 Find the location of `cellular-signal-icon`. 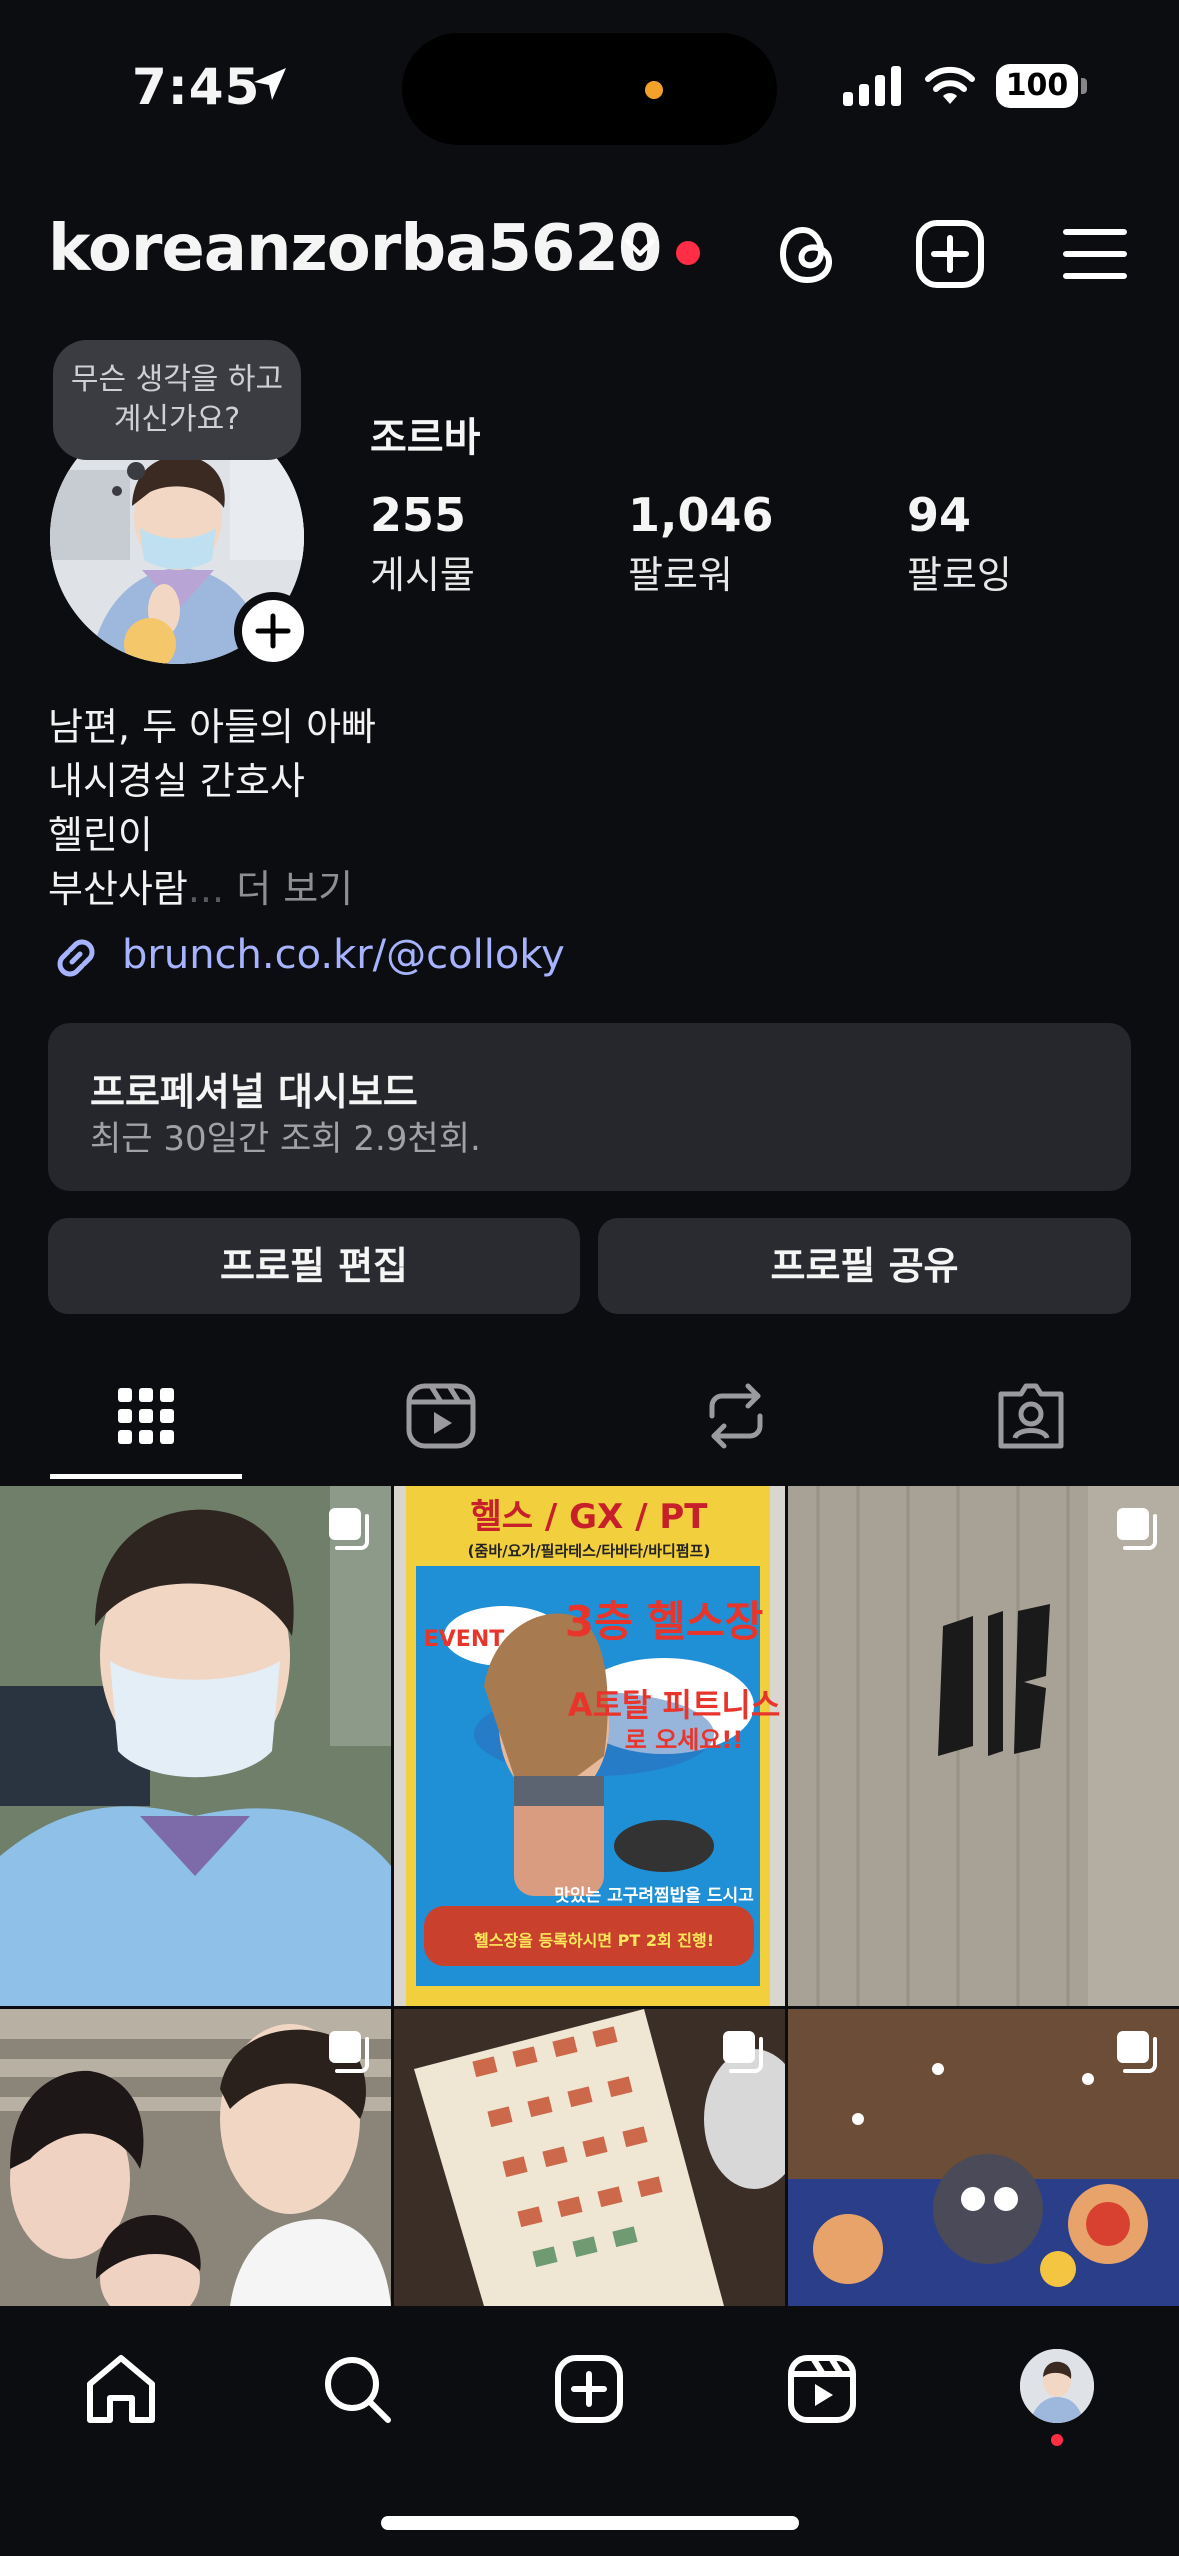

cellular-signal-icon is located at coordinates (872, 86).